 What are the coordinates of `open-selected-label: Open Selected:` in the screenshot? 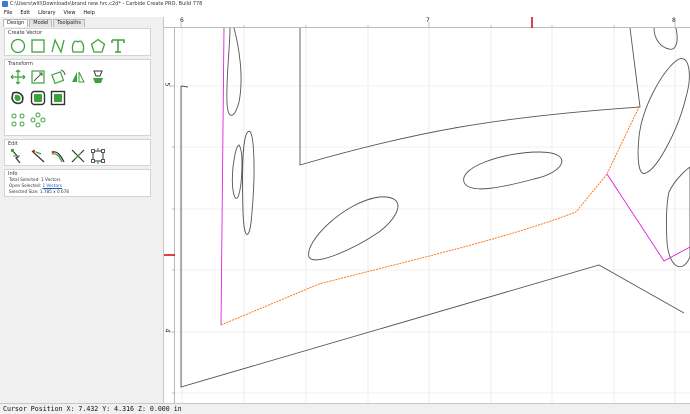 It's located at (25, 185).